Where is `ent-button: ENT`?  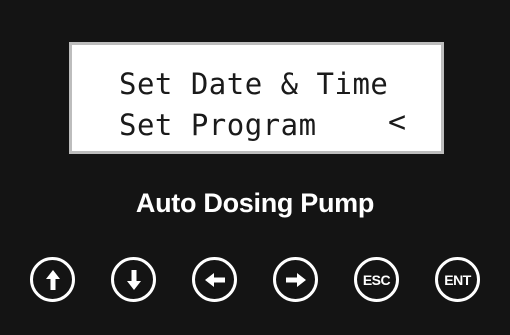 ent-button: ENT is located at coordinates (457, 279).